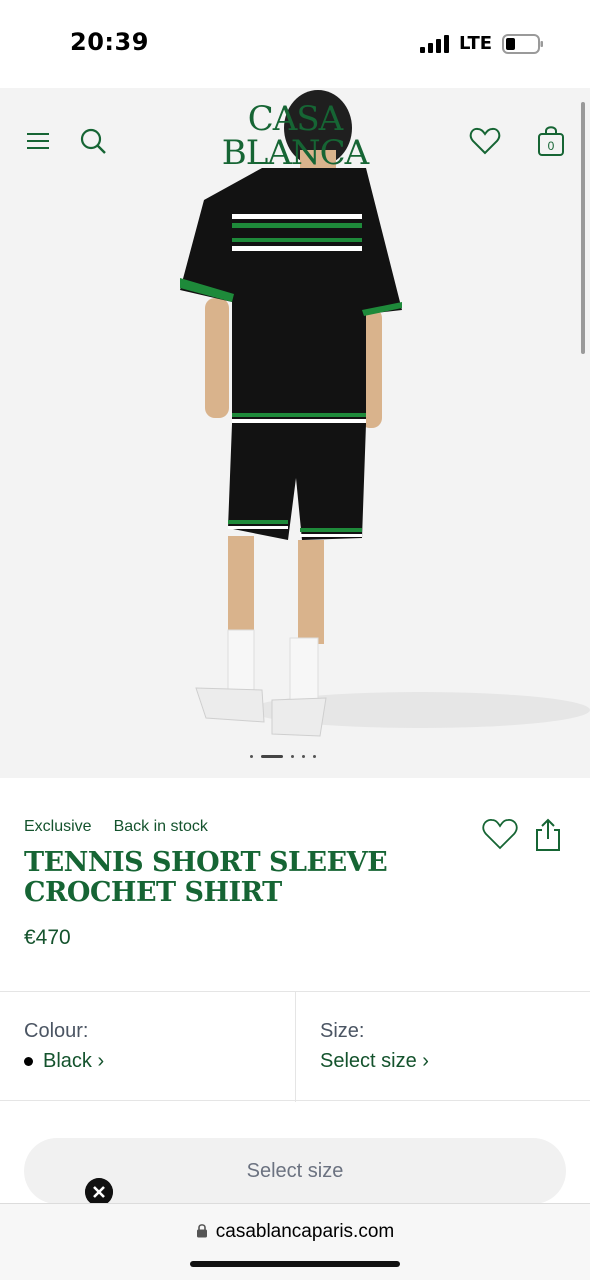 The width and height of the screenshot is (590, 1280). What do you see at coordinates (295, 756) in the screenshot?
I see `carousel-indicator` at bounding box center [295, 756].